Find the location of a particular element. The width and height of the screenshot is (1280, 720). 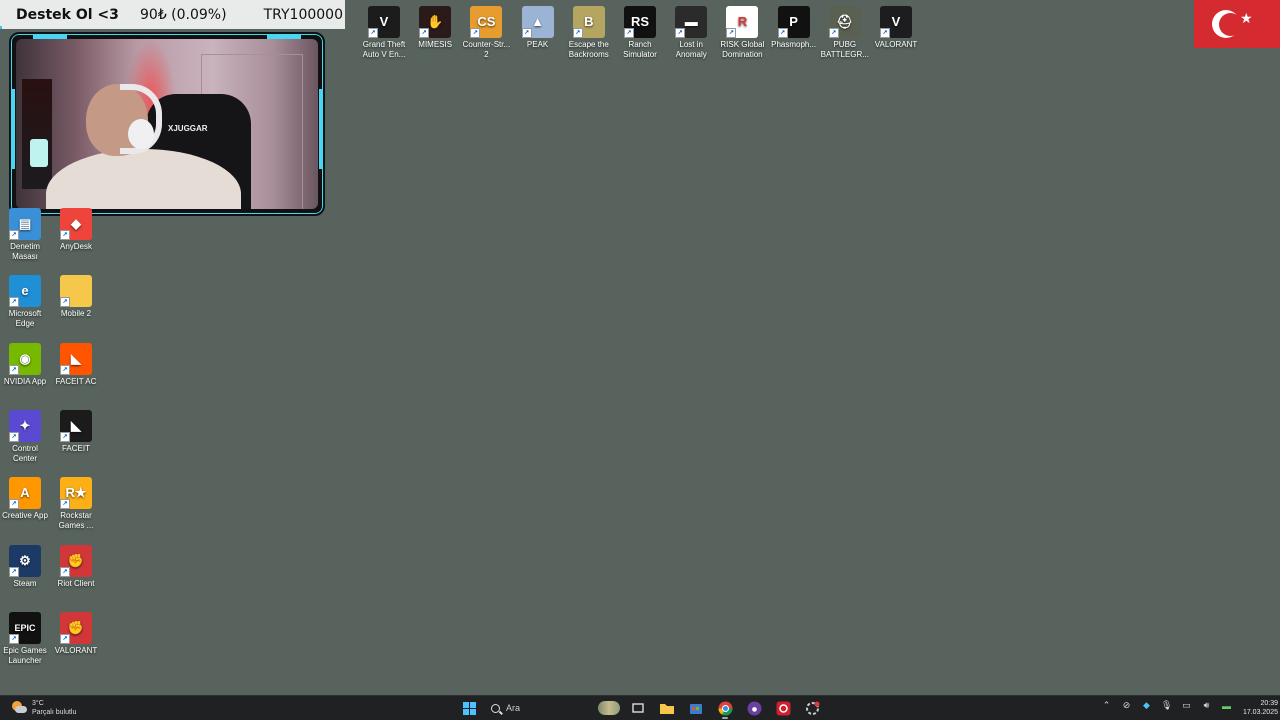

desktop-icon: EPIC ↗ Epic Games Launcher is located at coordinates (25, 638).